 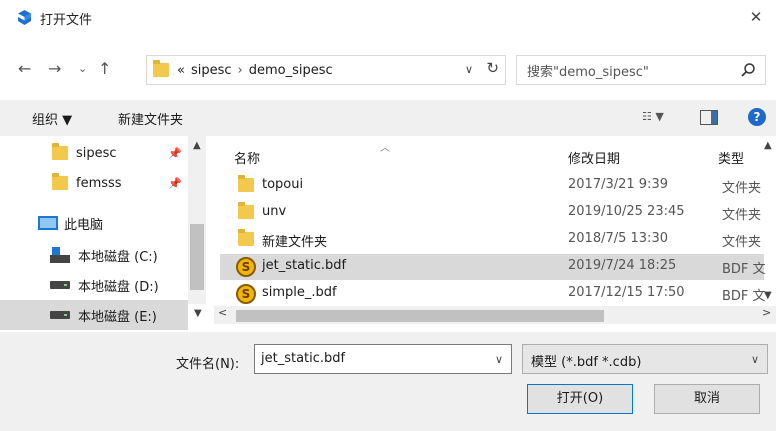 I want to click on nav-item-femsss: femsss 📌, so click(x=100, y=183).